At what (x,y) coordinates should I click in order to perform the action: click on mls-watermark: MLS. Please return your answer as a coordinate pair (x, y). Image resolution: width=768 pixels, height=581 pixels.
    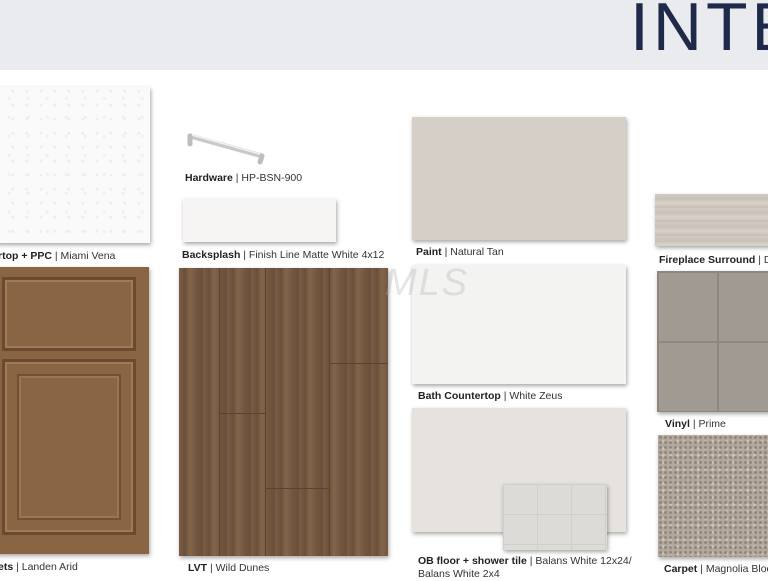
    Looking at the image, I should click on (427, 283).